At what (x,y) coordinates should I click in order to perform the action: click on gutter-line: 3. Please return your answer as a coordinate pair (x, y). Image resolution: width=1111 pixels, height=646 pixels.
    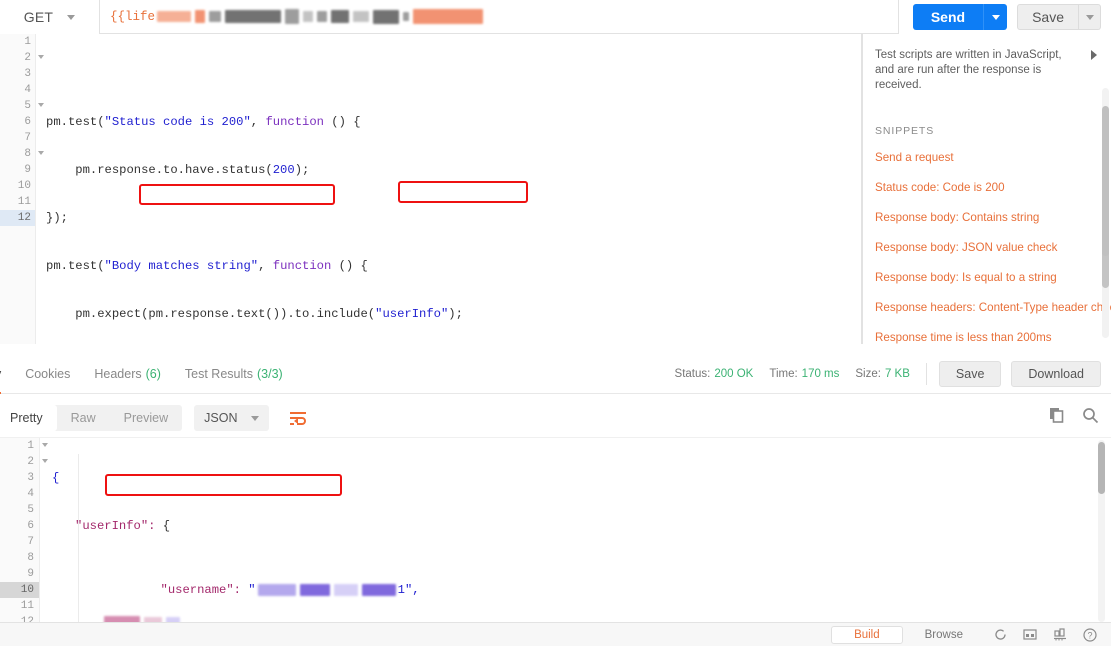
    Looking at the image, I should click on (27, 74).